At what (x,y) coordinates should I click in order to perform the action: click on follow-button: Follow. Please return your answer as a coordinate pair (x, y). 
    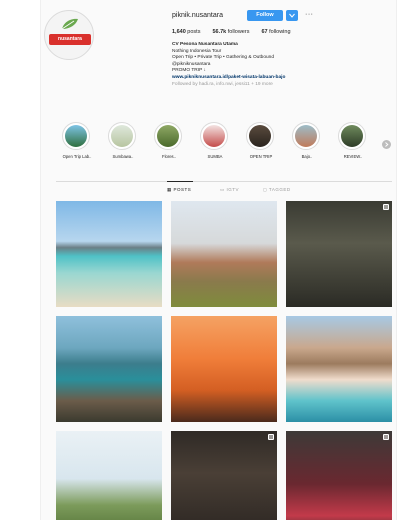
    Looking at the image, I should click on (265, 15).